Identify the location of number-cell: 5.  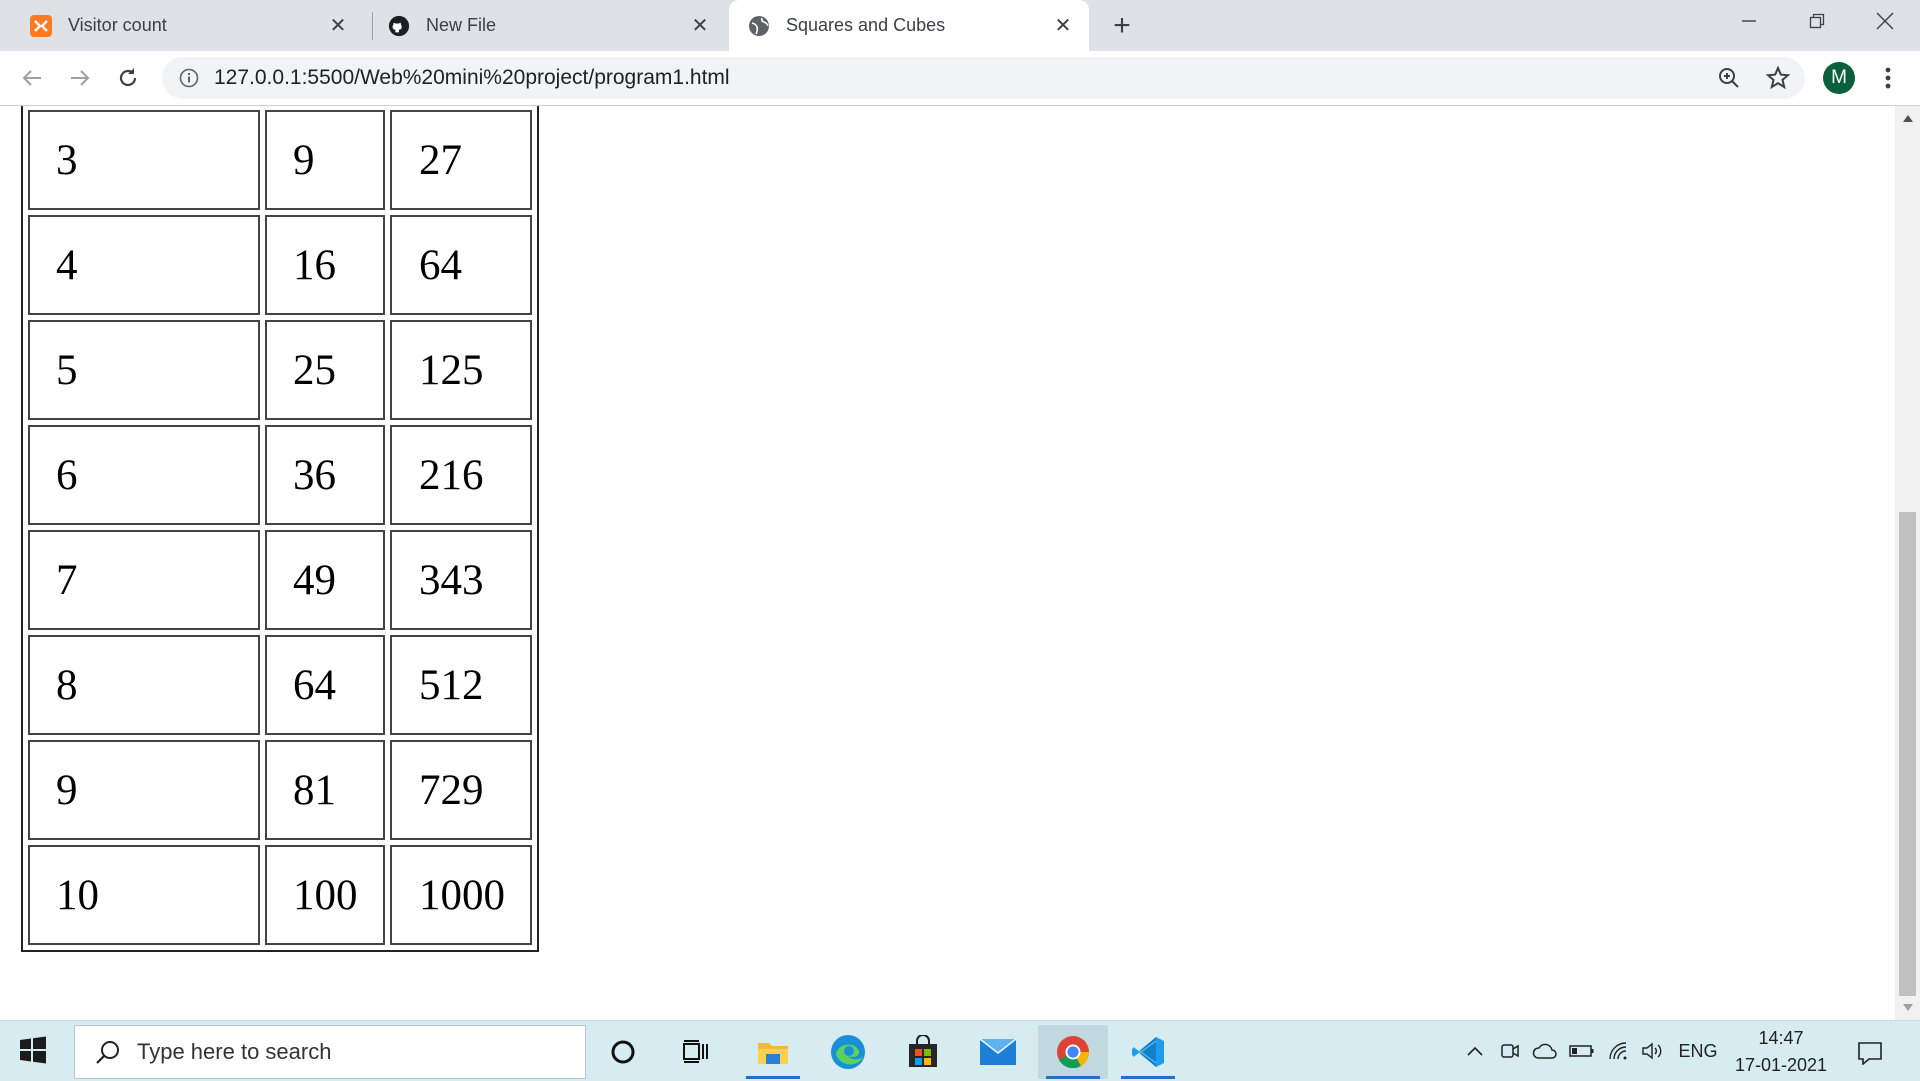
(144, 370).